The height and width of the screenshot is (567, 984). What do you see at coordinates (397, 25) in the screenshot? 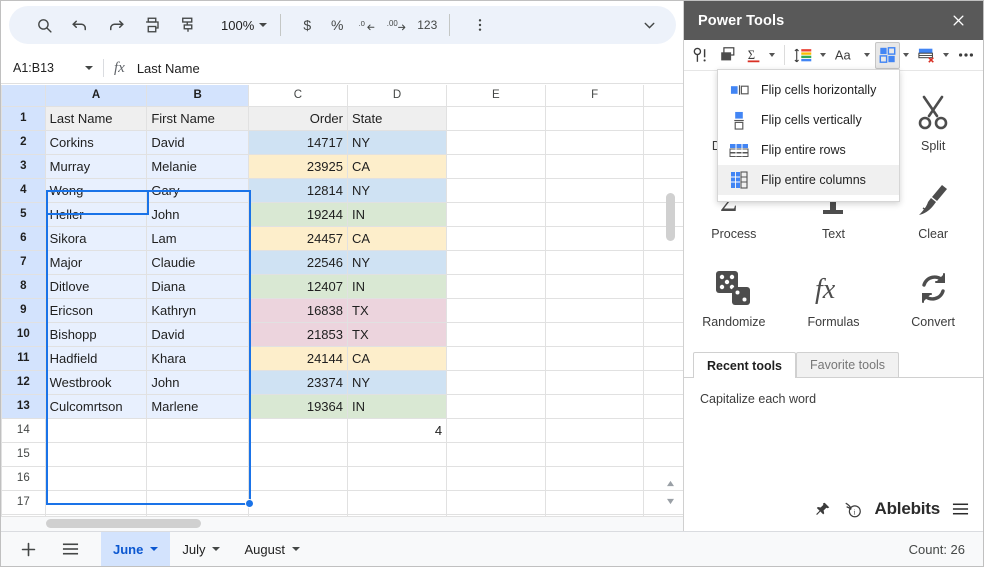
I see `increase-decimal-button: .00` at bounding box center [397, 25].